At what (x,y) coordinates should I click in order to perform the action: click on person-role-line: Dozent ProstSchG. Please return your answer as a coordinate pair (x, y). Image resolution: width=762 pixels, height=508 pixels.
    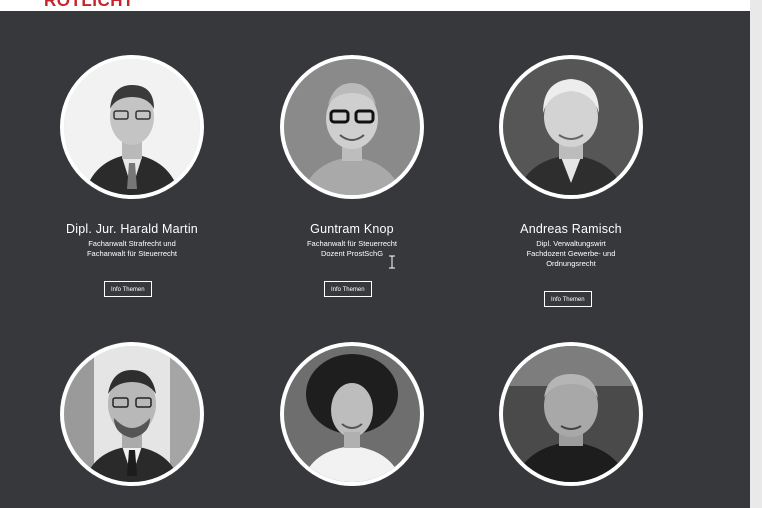
    Looking at the image, I should click on (352, 253).